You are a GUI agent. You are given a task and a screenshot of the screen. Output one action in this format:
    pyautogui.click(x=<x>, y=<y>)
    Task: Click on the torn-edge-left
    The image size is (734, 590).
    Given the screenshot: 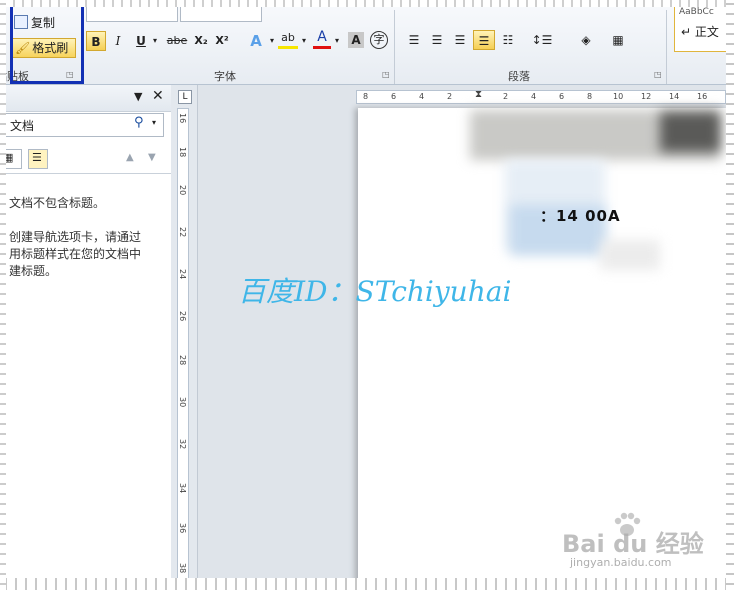 What is the action you would take?
    pyautogui.click(x=3, y=295)
    